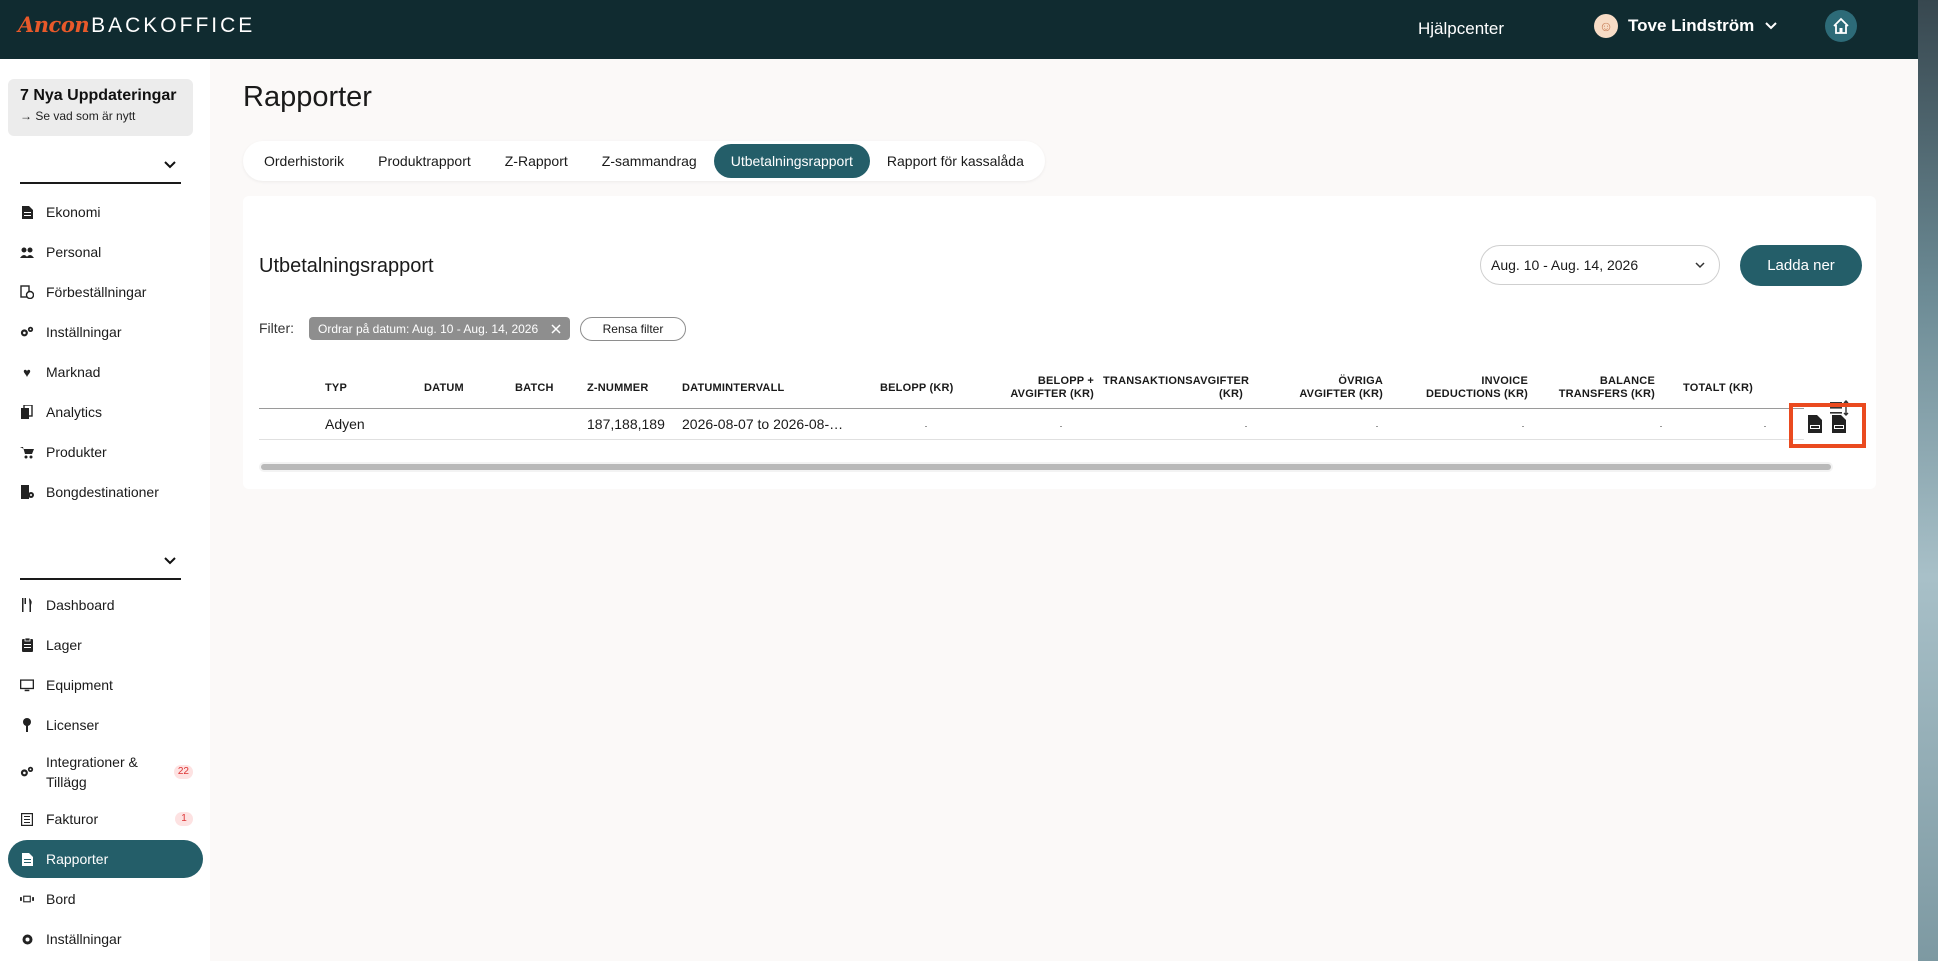 The height and width of the screenshot is (961, 1938). I want to click on sidebar-item-label: Ekonomi, so click(73, 212).